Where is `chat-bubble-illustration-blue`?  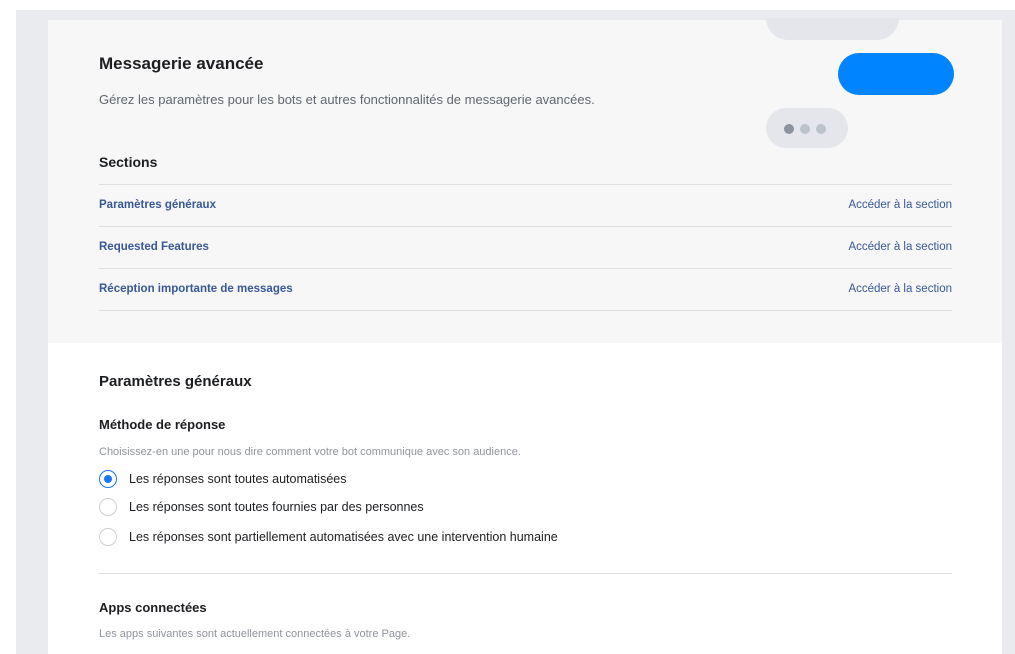
chat-bubble-illustration-blue is located at coordinates (896, 74).